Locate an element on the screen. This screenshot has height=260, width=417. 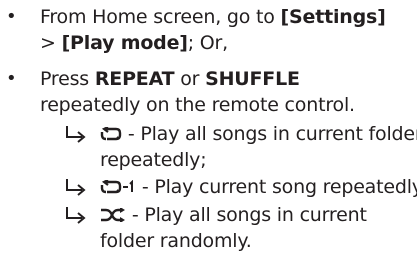
text: ; Or, is located at coordinates (207, 43).